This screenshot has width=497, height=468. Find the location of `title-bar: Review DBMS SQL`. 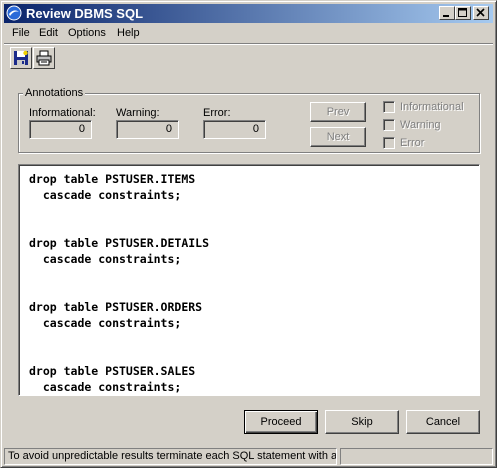

title-bar: Review DBMS SQL is located at coordinates (248, 13).